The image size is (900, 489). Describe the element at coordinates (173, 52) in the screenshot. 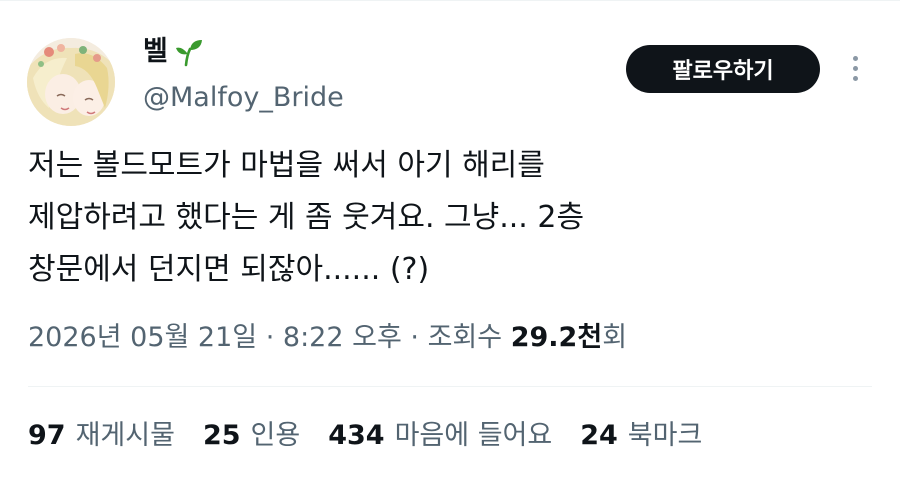

I see `display-name-row: 벨` at that location.